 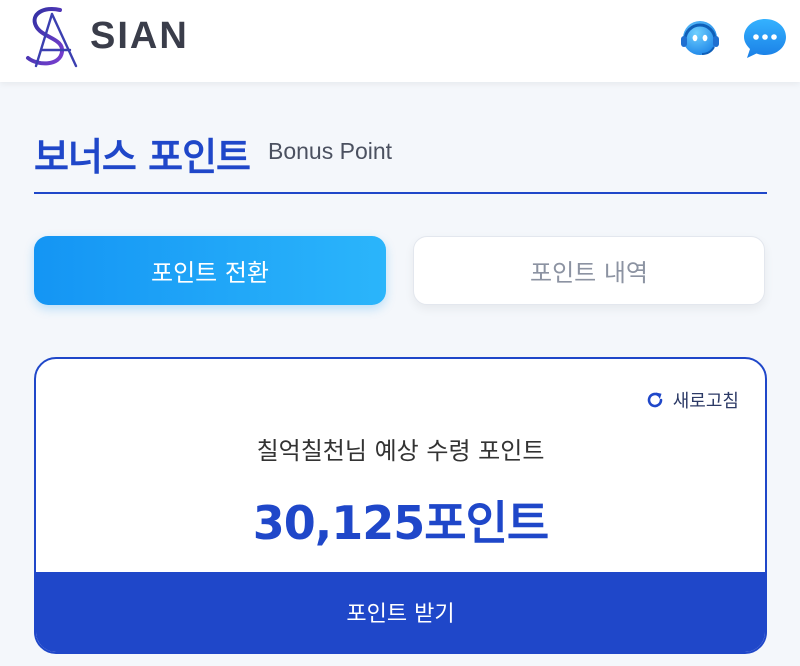 What do you see at coordinates (705, 401) in the screenshot?
I see `refresh-label: 새로고침` at bounding box center [705, 401].